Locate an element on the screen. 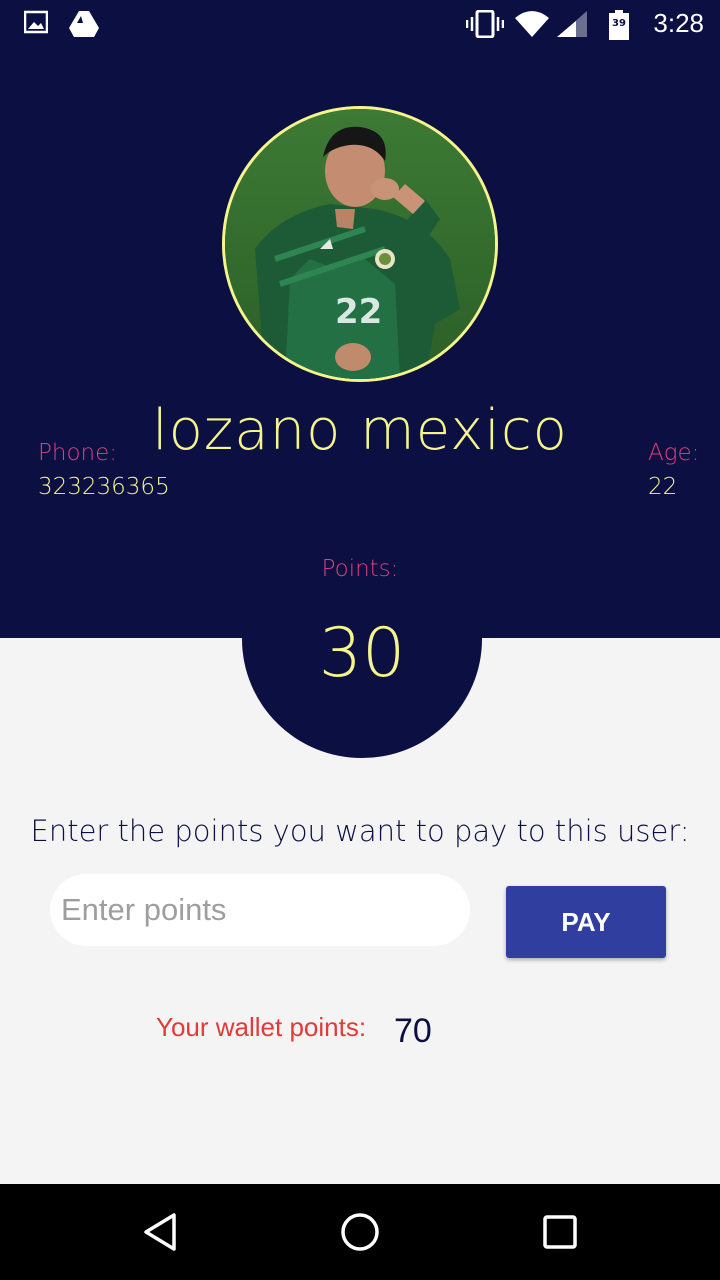 Image resolution: width=720 pixels, height=1280 pixels. age-label: Age: is located at coordinates (674, 453).